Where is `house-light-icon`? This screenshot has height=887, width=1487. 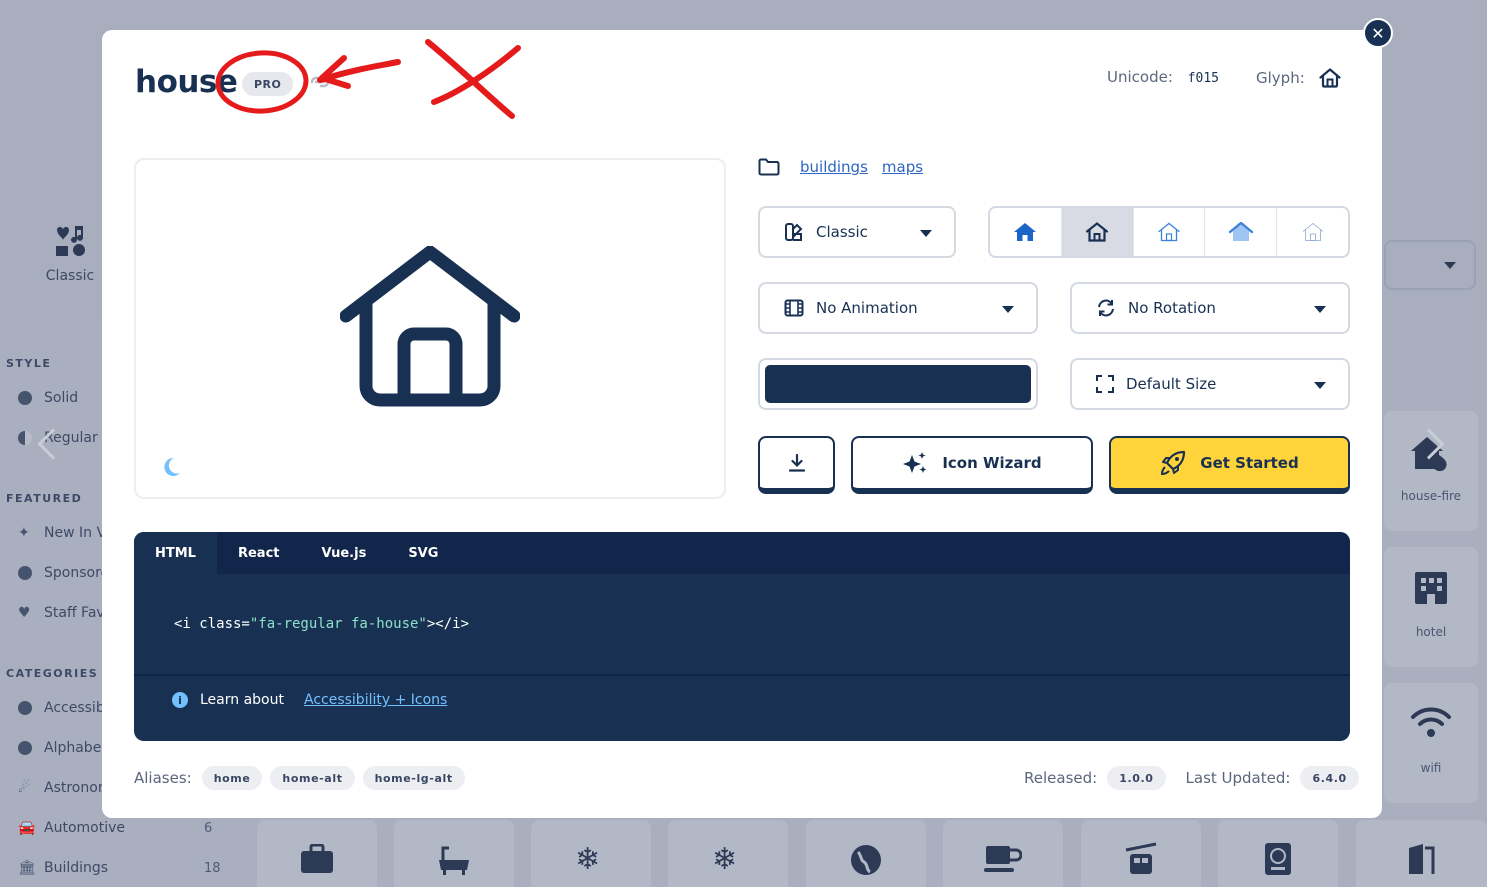 house-light-icon is located at coordinates (1169, 232).